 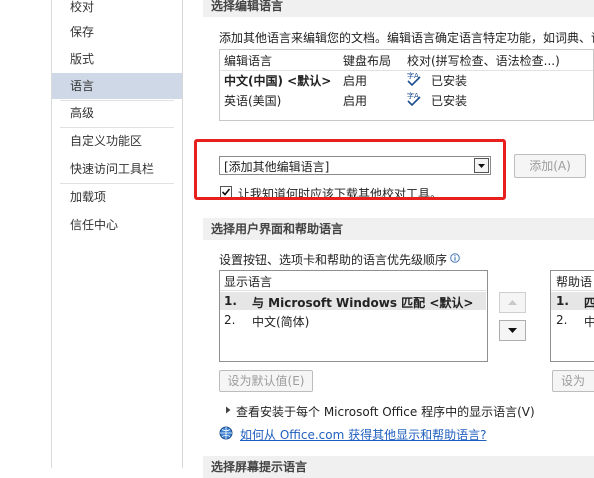 I want to click on view-installed-languages: 查看安装于每个 Microsoft Office 程序中的显示语言(V), so click(x=385, y=411).